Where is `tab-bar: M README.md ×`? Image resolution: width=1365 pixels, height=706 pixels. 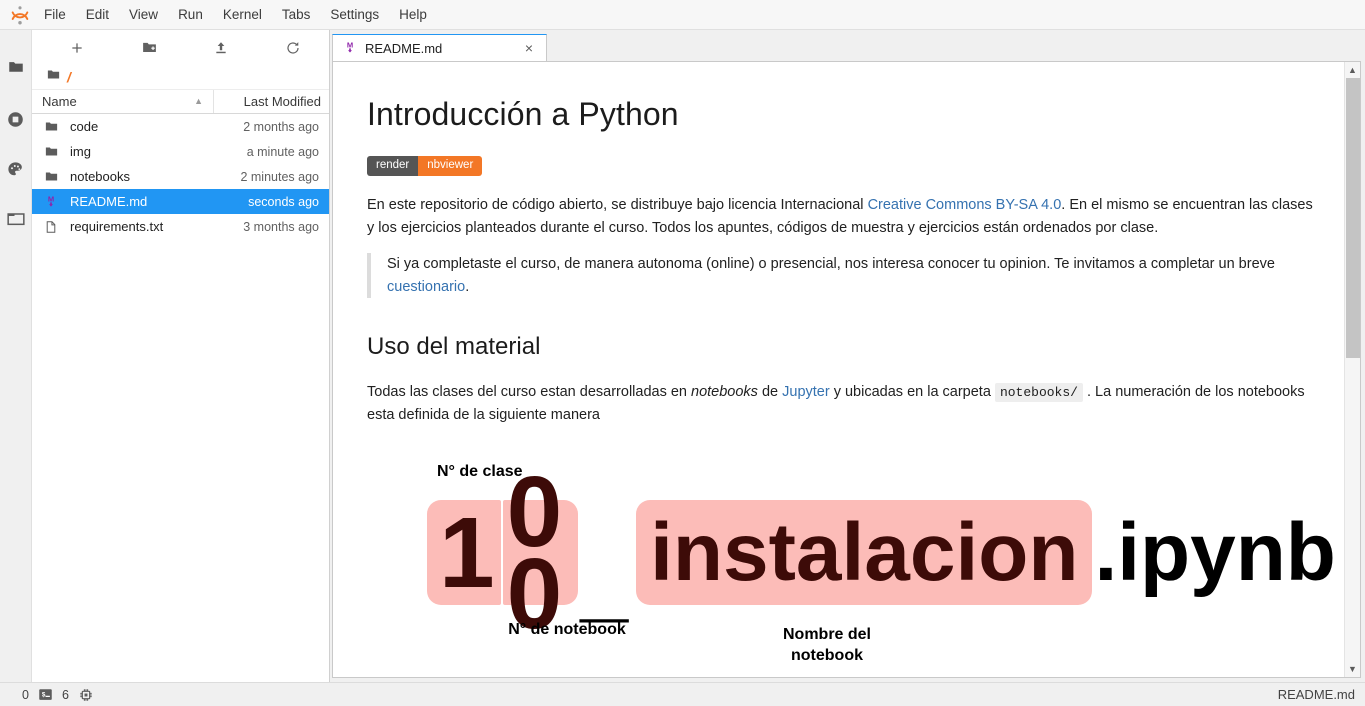
tab-bar: M README.md × is located at coordinates (846, 47).